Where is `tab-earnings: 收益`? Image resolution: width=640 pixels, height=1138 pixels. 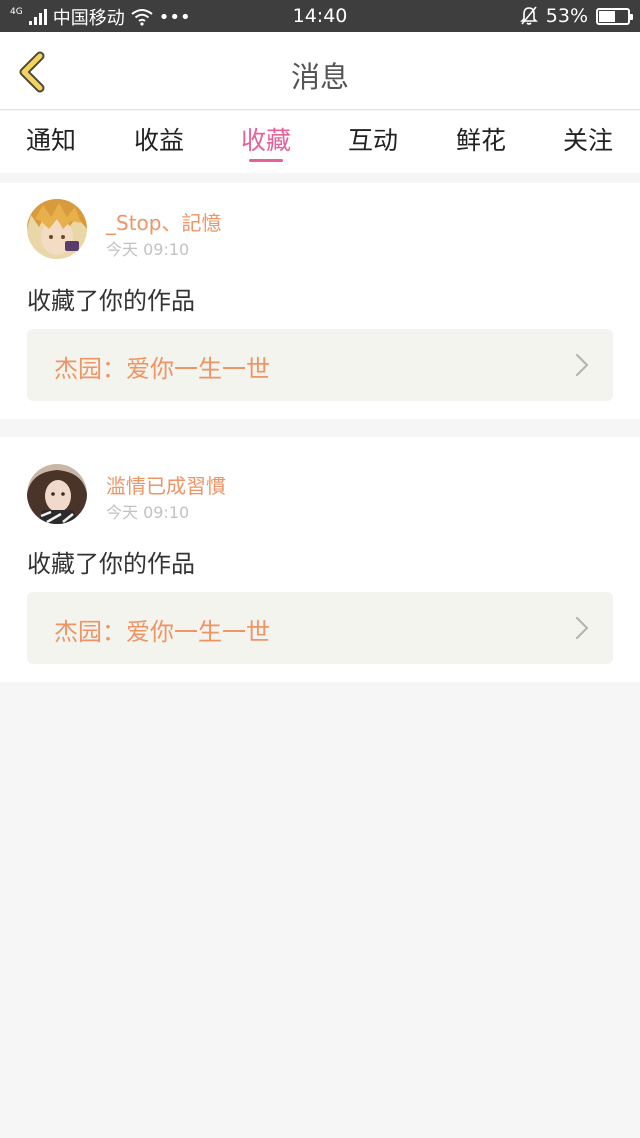
tab-earnings: 收益 is located at coordinates (159, 147).